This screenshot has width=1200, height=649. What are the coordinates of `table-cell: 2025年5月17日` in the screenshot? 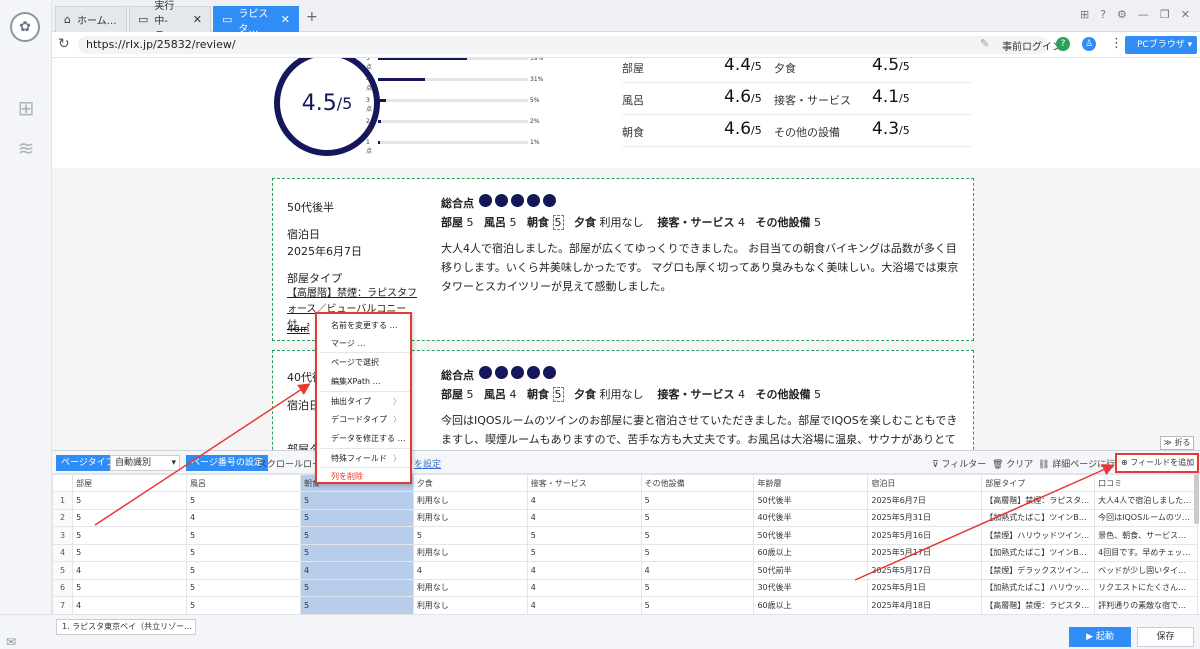 It's located at (925, 552).